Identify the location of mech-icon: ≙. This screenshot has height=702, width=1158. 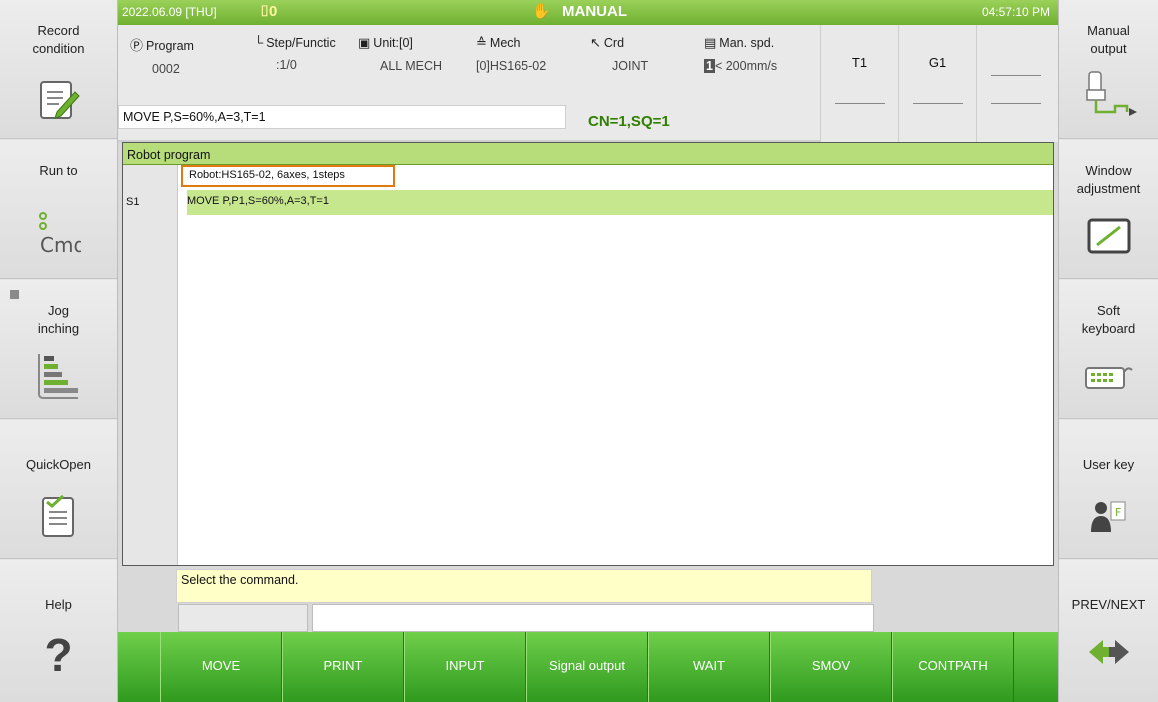
(481, 42).